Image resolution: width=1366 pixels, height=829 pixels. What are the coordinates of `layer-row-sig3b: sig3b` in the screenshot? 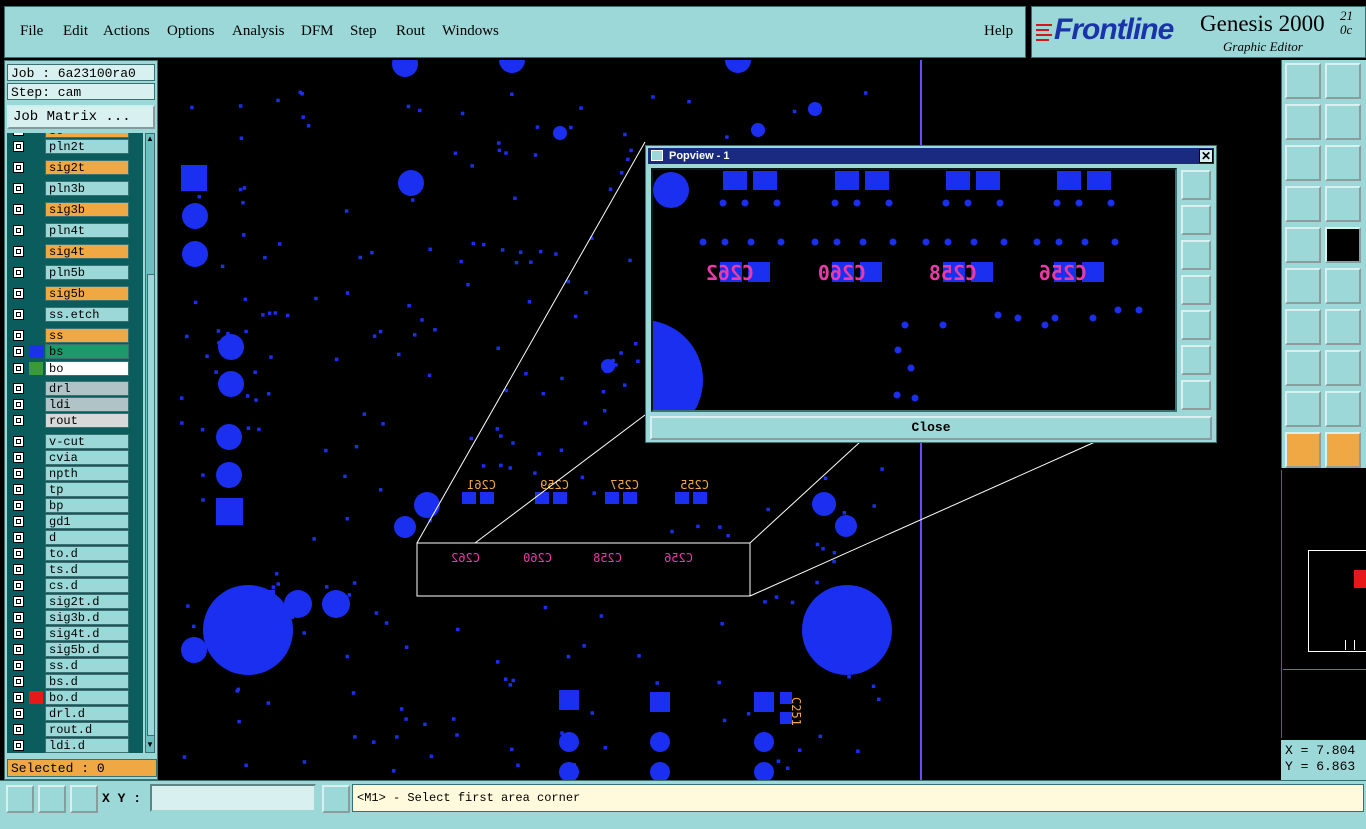 It's located at (75, 209).